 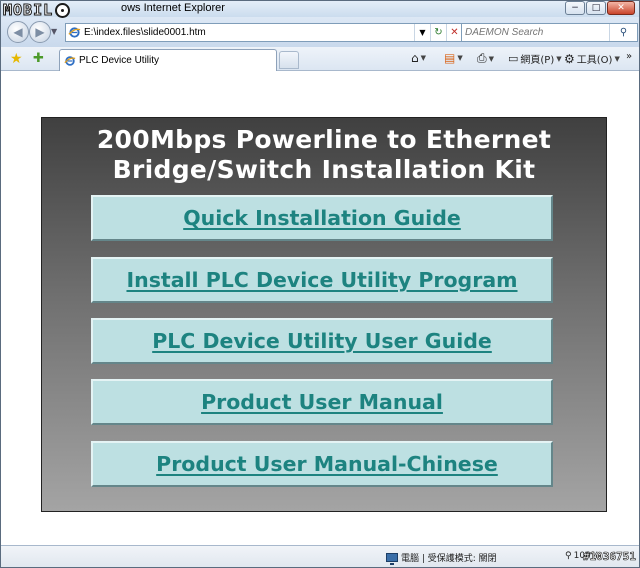 What do you see at coordinates (422, 32) in the screenshot?
I see `address-dropdown-icon: ▼` at bounding box center [422, 32].